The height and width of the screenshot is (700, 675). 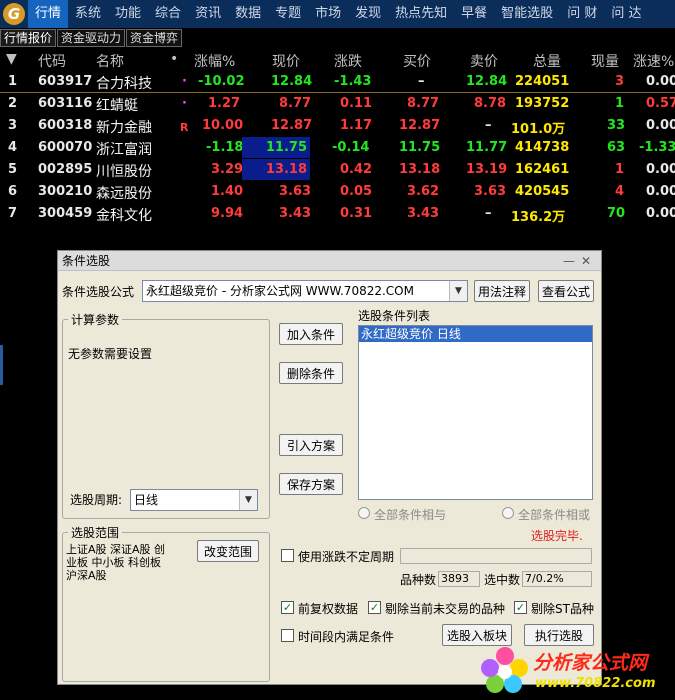 I want to click on flower-logo-icon, so click(x=504, y=670).